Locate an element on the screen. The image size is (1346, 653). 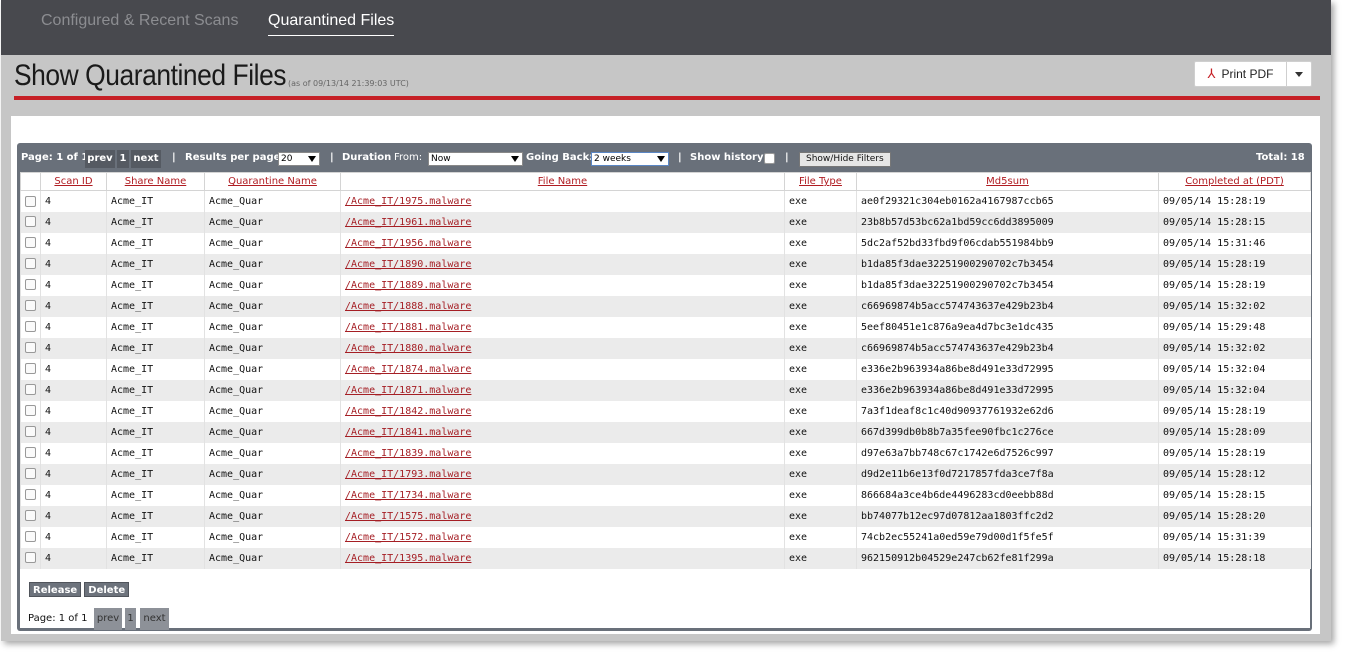
col-scan-id: Scan ID is located at coordinates (73, 181).